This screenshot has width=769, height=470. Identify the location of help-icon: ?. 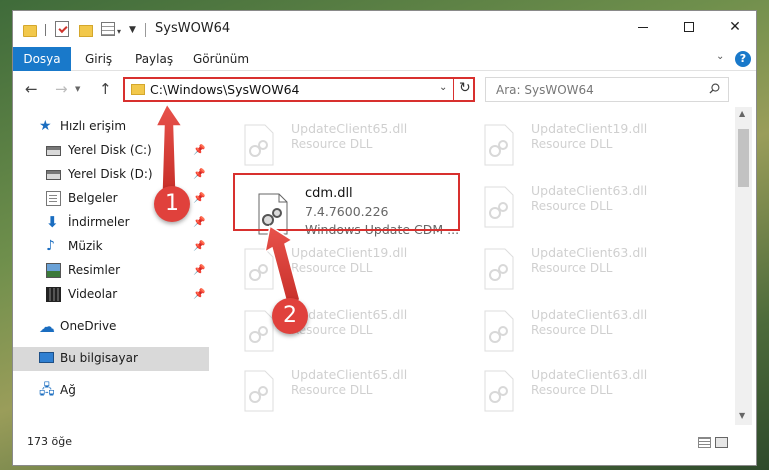
(743, 59).